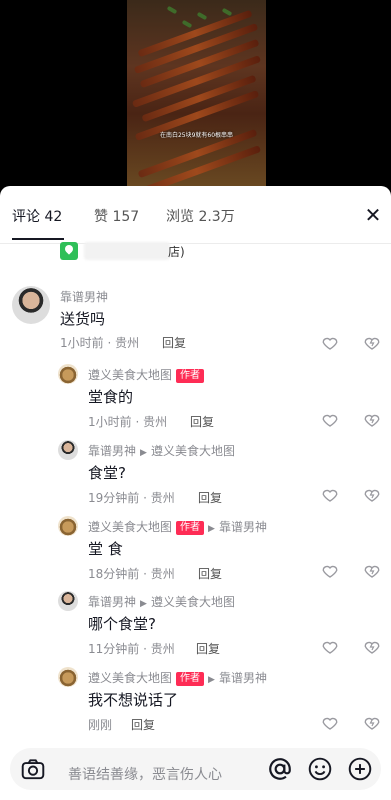 Image resolution: width=391 pixels, height=800 pixels. Describe the element at coordinates (200, 216) in the screenshot. I see `tab-views: 浏览 2.3万` at that location.